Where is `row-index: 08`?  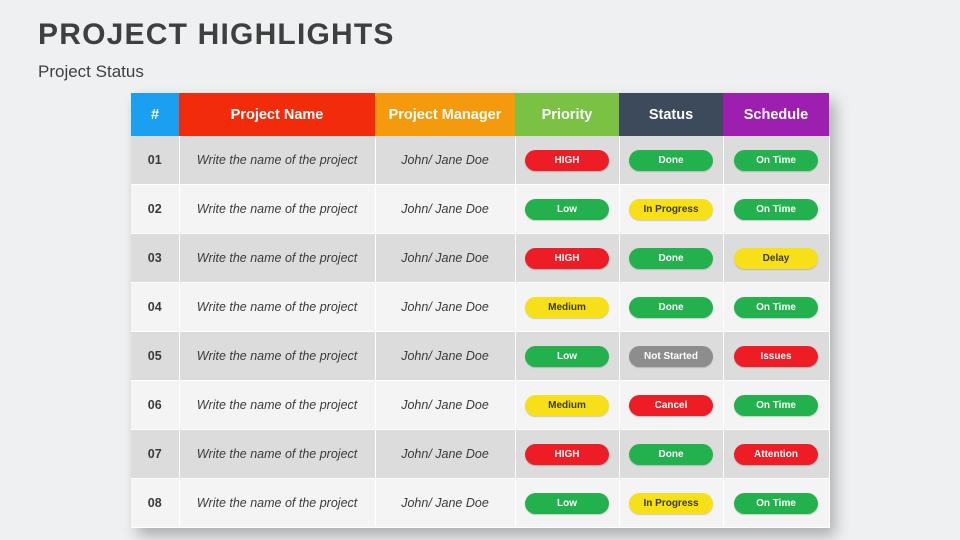
row-index: 08 is located at coordinates (155, 503).